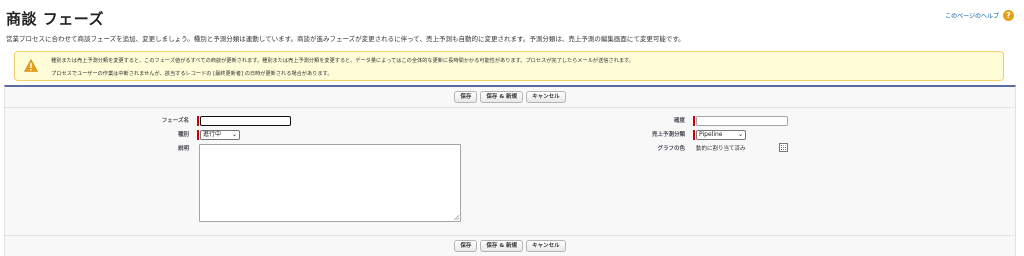 This screenshot has width=1024, height=256. Describe the element at coordinates (183, 135) in the screenshot. I see `type-label: 種別` at that location.